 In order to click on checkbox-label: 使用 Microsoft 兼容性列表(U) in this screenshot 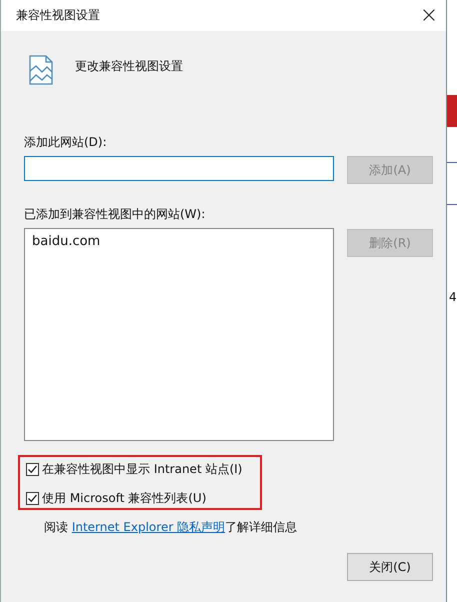, I will do `click(124, 498)`.